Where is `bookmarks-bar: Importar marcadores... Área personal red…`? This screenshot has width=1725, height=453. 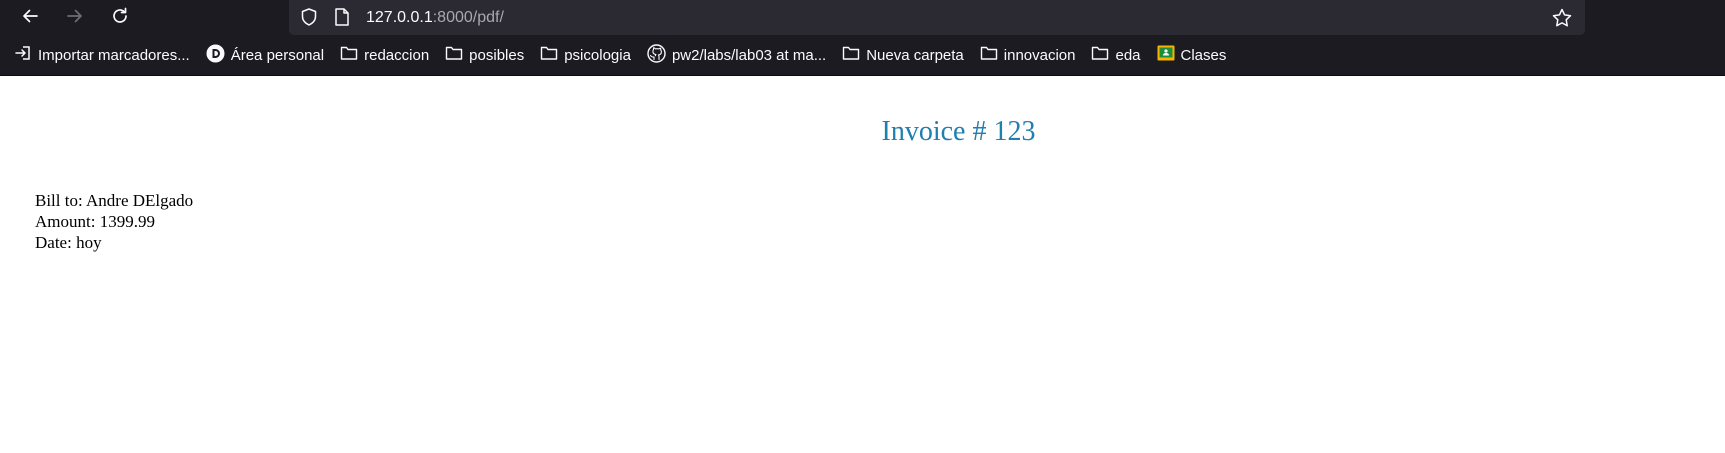
bookmarks-bar: Importar marcadores... Área personal red… is located at coordinates (862, 56).